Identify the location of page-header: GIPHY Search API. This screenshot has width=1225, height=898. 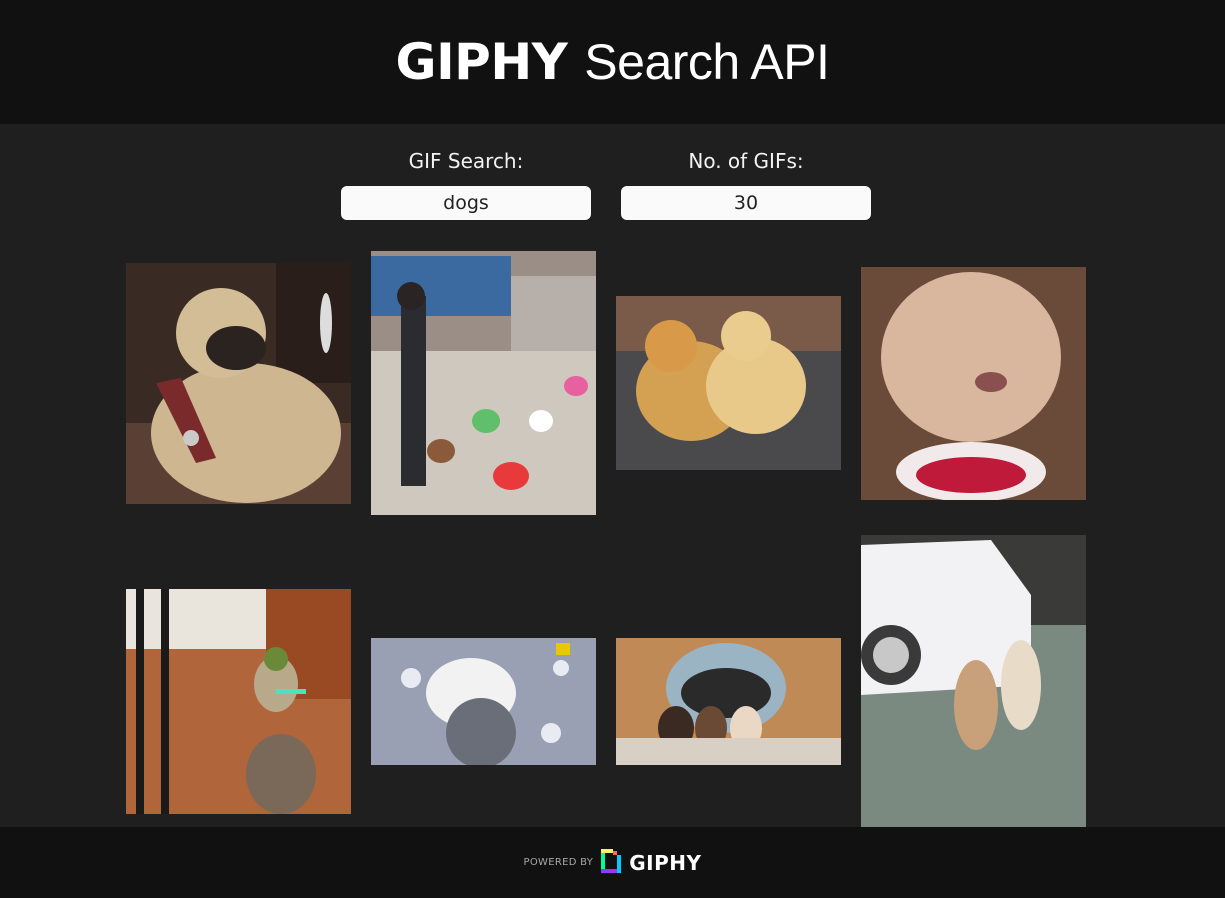
(612, 62).